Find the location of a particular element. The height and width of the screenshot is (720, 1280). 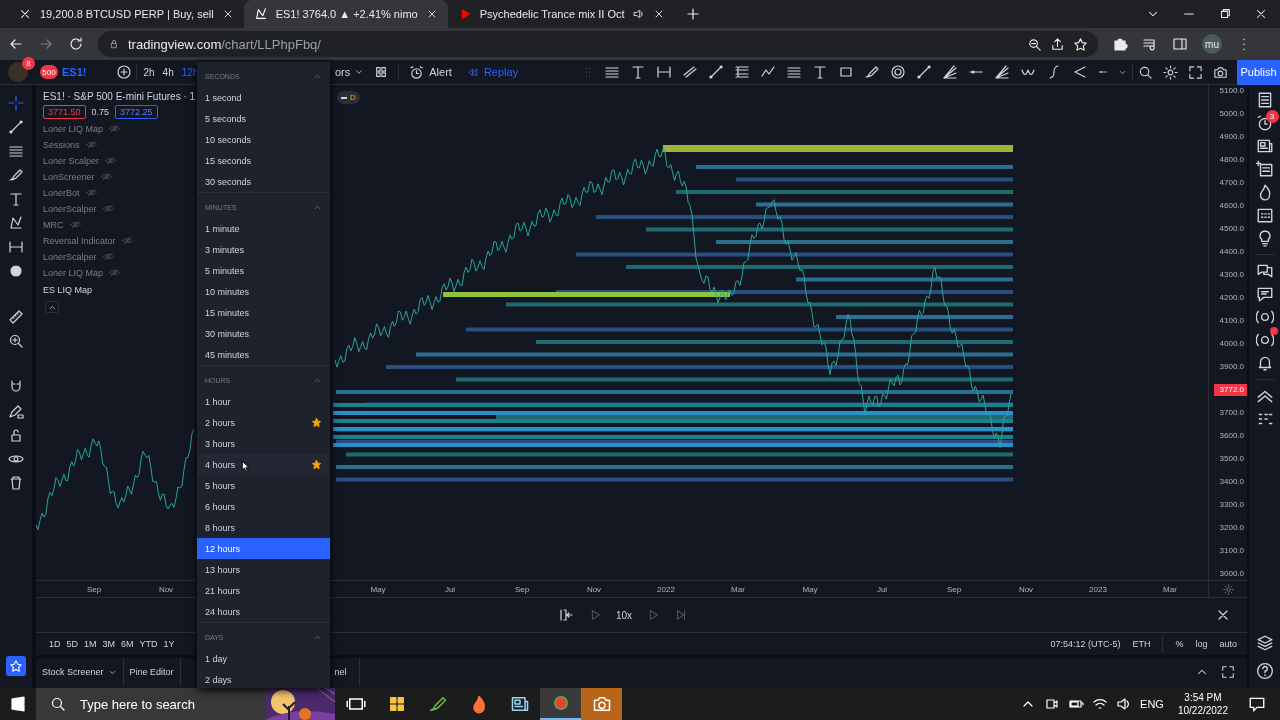

menu-item: 12 hours is located at coordinates (263, 548).